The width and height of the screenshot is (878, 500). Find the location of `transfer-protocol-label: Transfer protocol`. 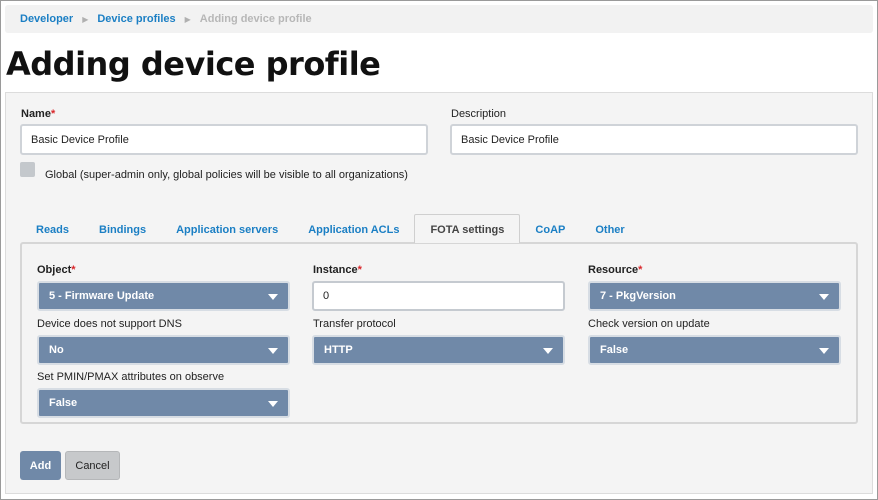

transfer-protocol-label: Transfer protocol is located at coordinates (354, 324).